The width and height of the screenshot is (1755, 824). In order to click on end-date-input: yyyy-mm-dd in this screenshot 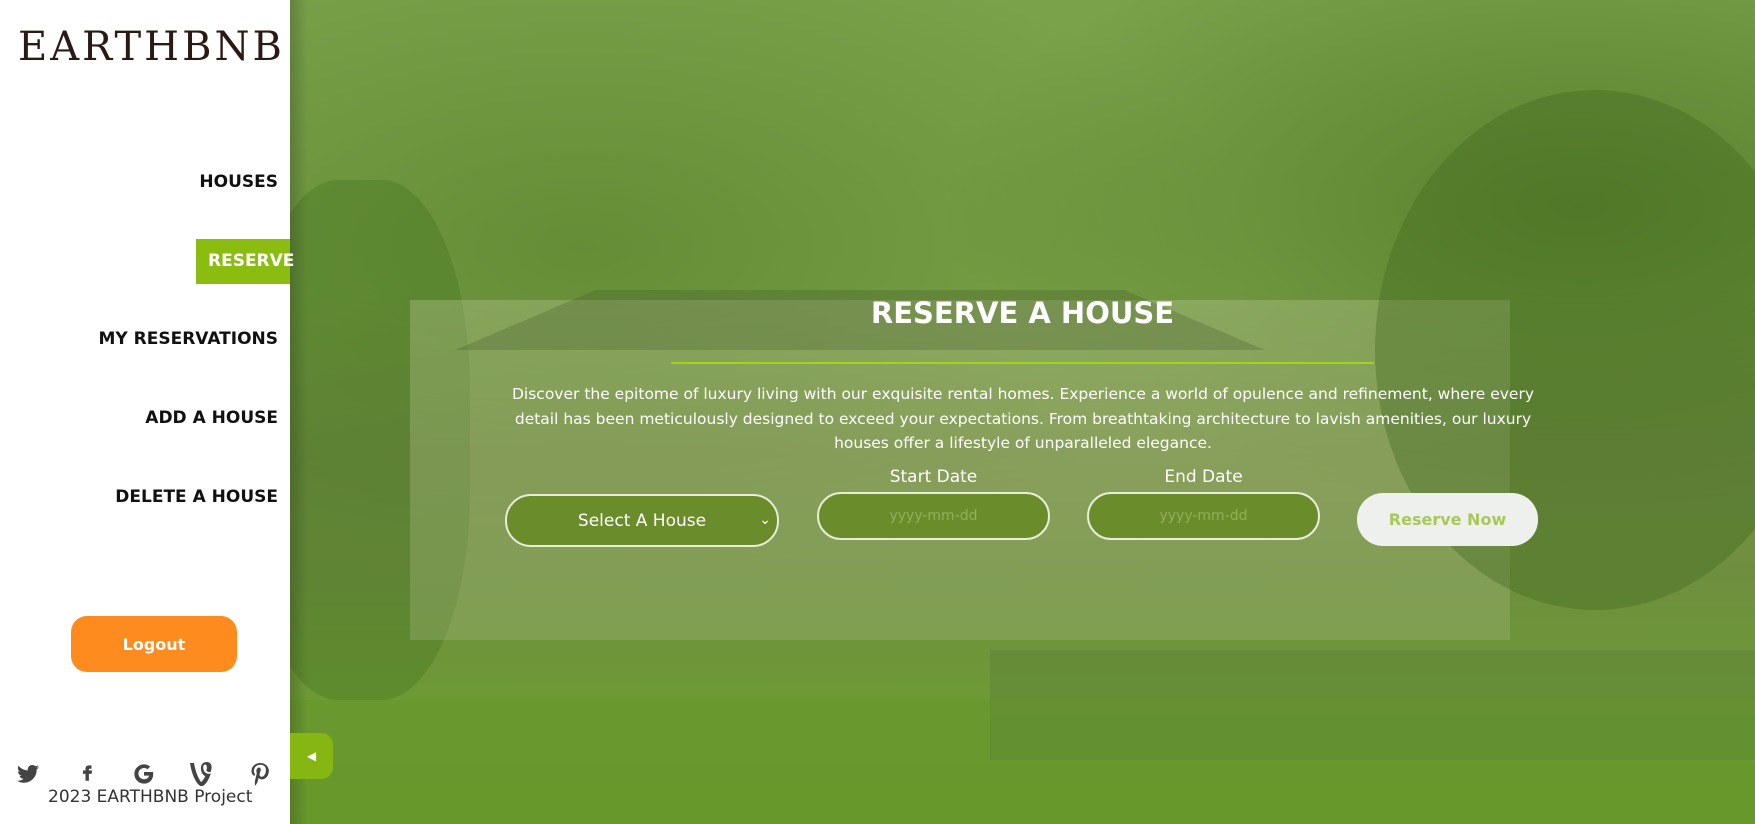, I will do `click(1203, 516)`.